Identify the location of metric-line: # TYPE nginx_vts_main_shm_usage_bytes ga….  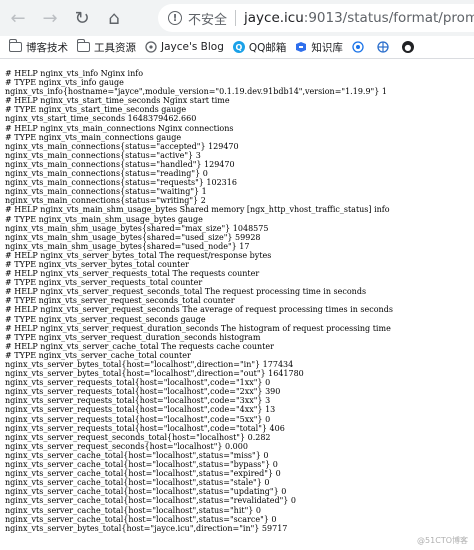
(104, 219).